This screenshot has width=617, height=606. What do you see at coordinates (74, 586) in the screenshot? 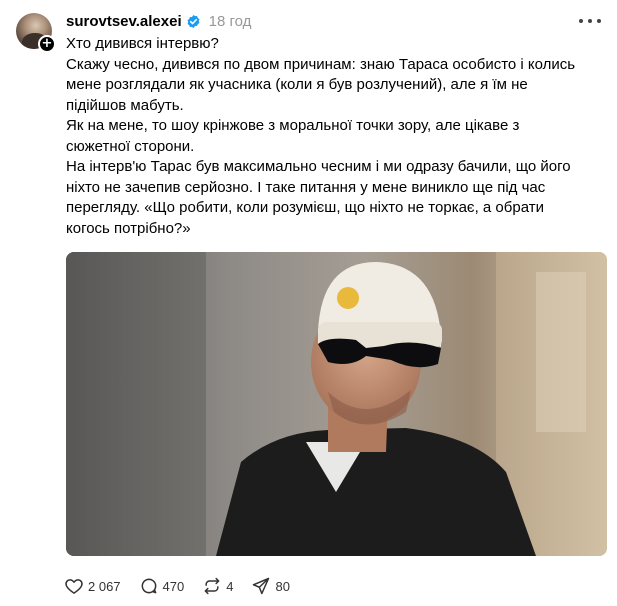
I see `heart-icon` at bounding box center [74, 586].